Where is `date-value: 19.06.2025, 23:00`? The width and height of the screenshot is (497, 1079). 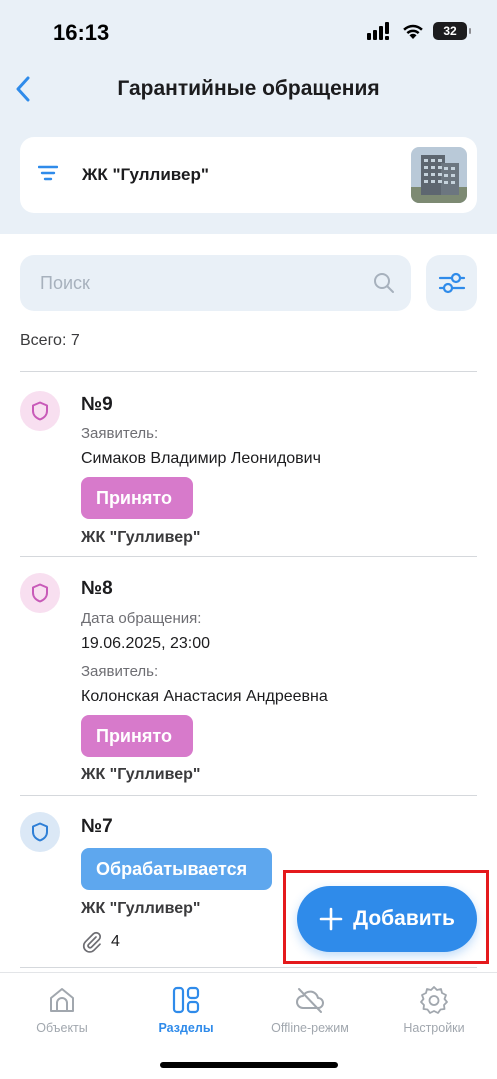
date-value: 19.06.2025, 23:00 is located at coordinates (146, 643).